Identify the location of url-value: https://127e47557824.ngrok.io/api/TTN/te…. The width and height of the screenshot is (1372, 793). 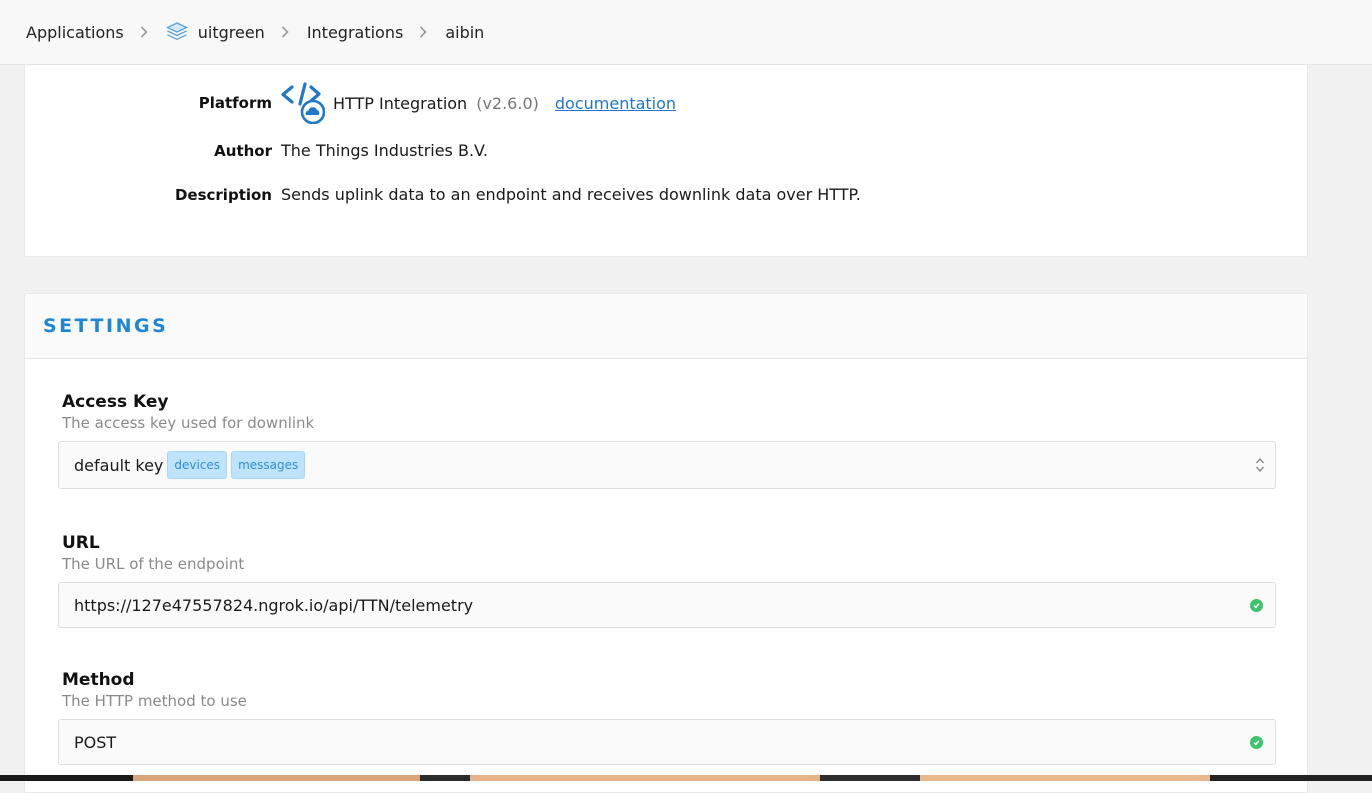
(274, 605).